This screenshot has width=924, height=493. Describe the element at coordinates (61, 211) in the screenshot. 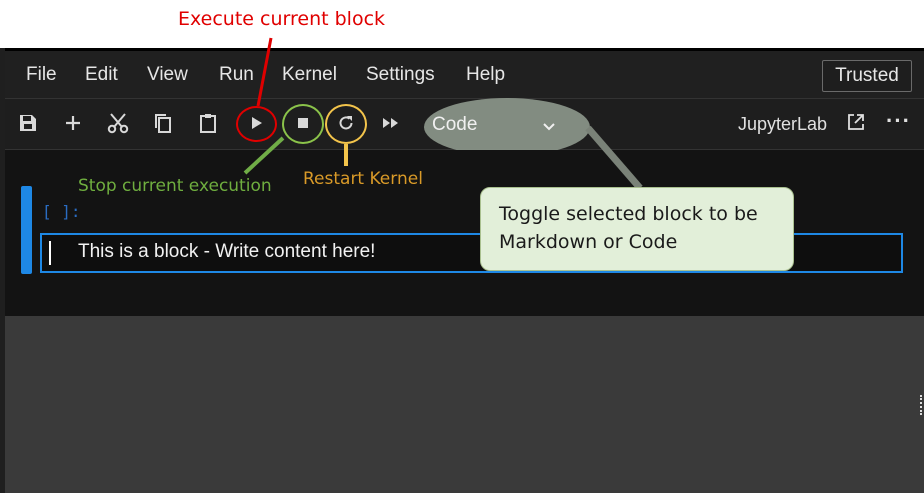

I see `cell-prompt: [ ]:` at that location.